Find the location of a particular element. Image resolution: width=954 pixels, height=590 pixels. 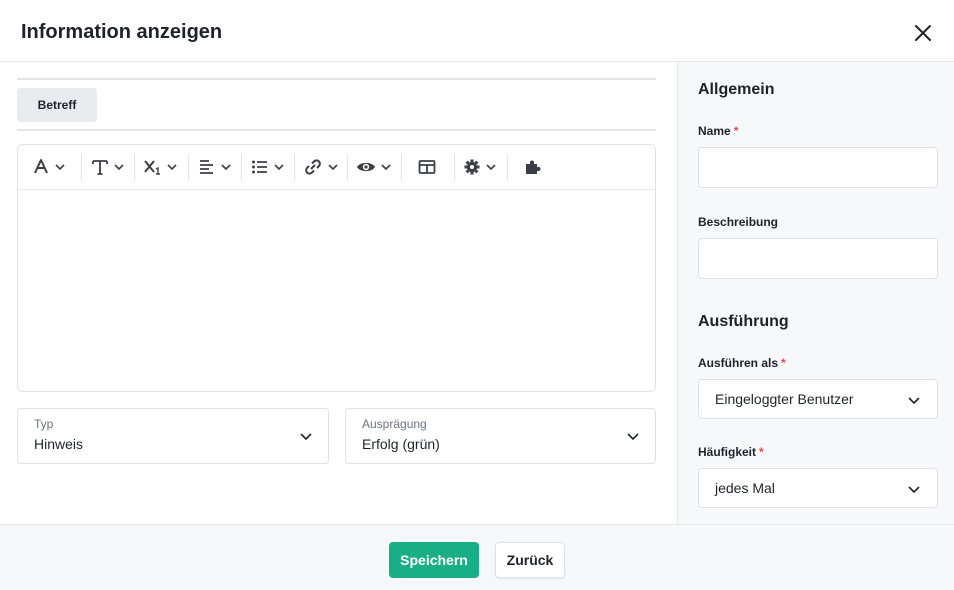

type-value: Hinweis is located at coordinates (59, 444).